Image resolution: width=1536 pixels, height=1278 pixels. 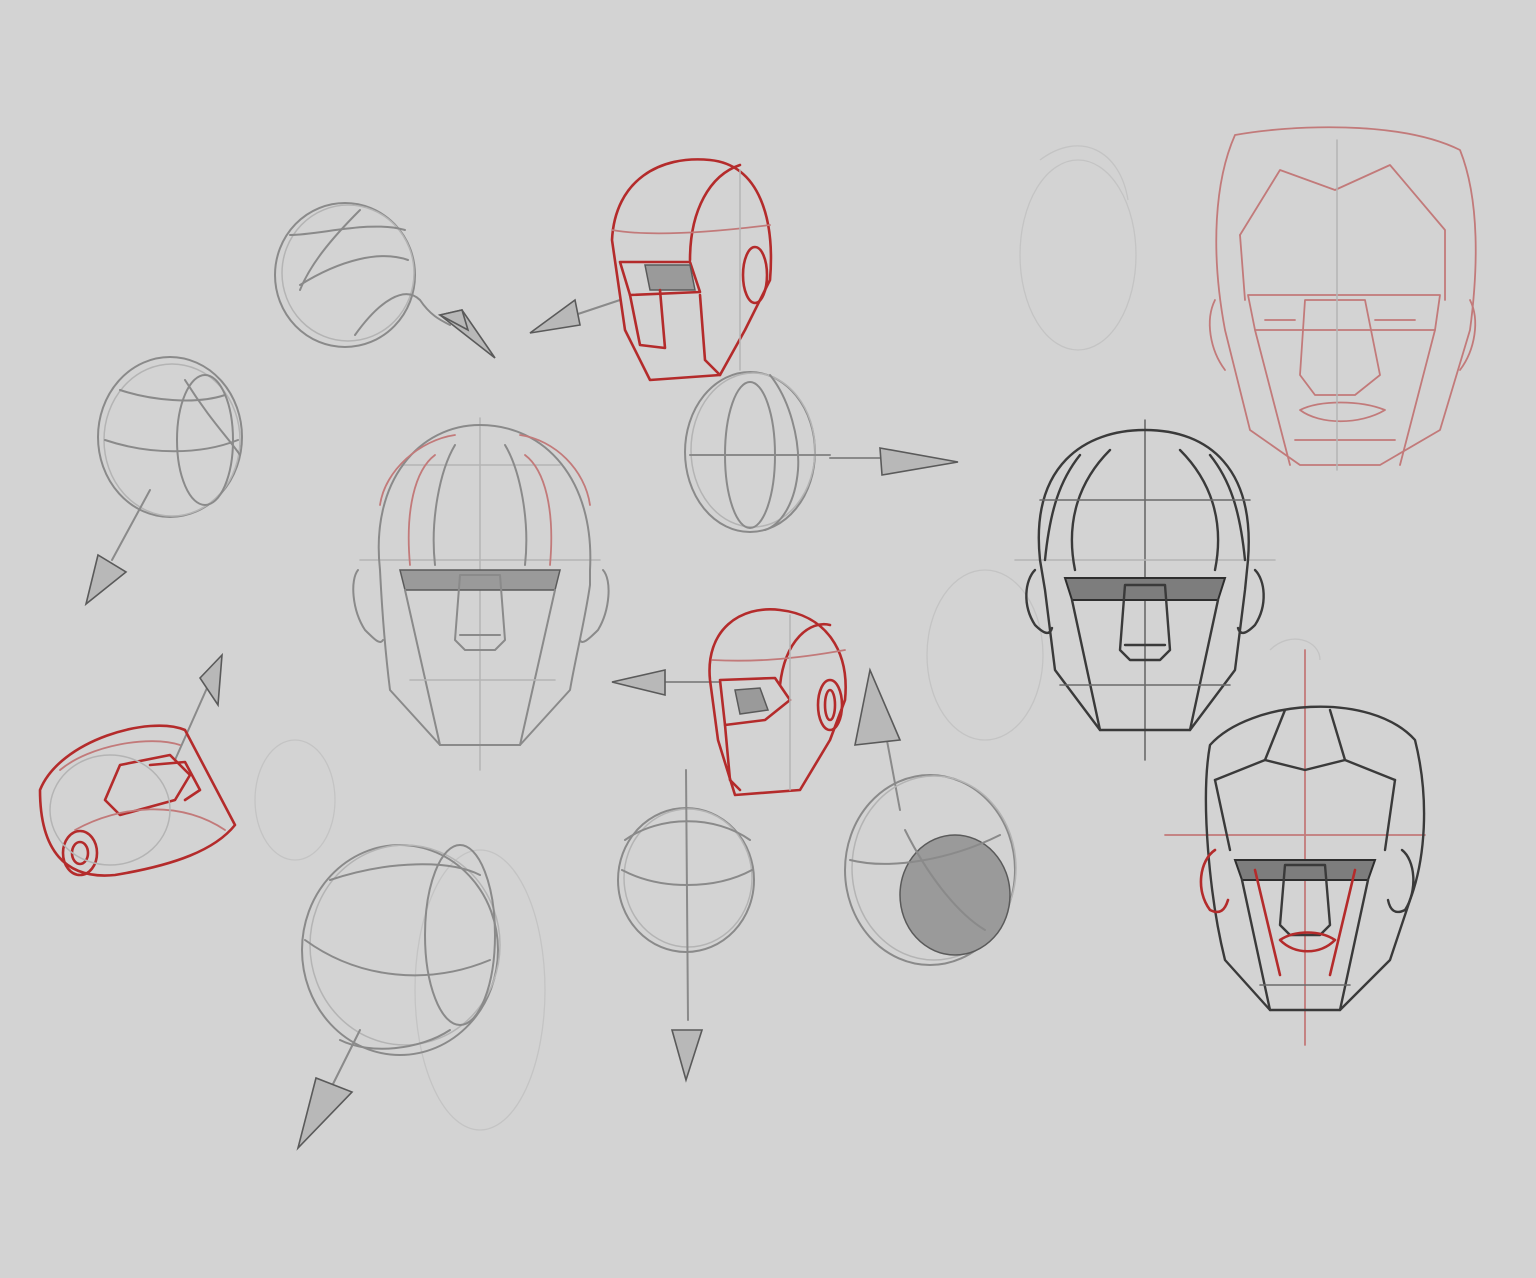 What do you see at coordinates (1295, 847) in the screenshot?
I see `dark-portrait-face` at bounding box center [1295, 847].